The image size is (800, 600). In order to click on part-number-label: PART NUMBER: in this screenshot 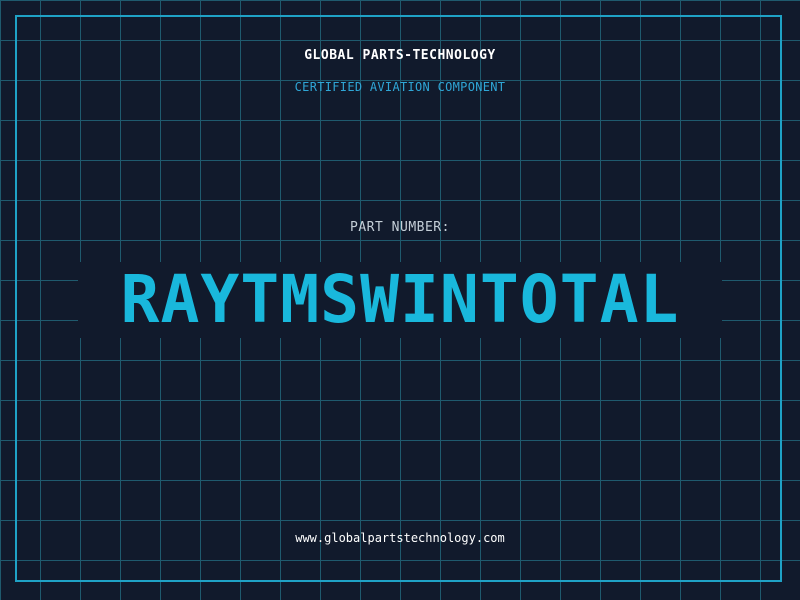, I will do `click(400, 227)`.